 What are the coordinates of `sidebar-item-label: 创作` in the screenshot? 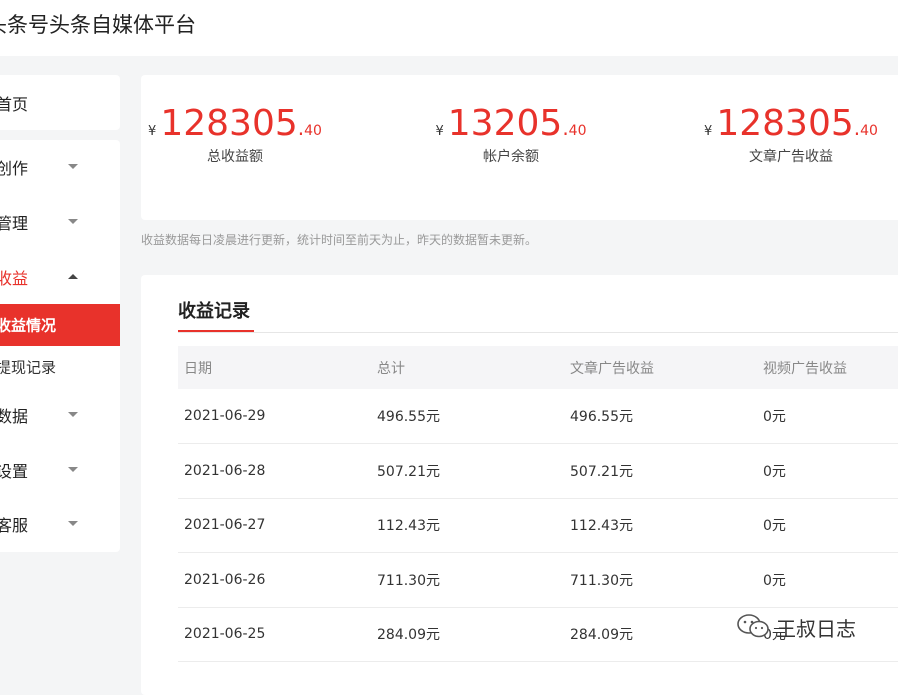 It's located at (14, 168).